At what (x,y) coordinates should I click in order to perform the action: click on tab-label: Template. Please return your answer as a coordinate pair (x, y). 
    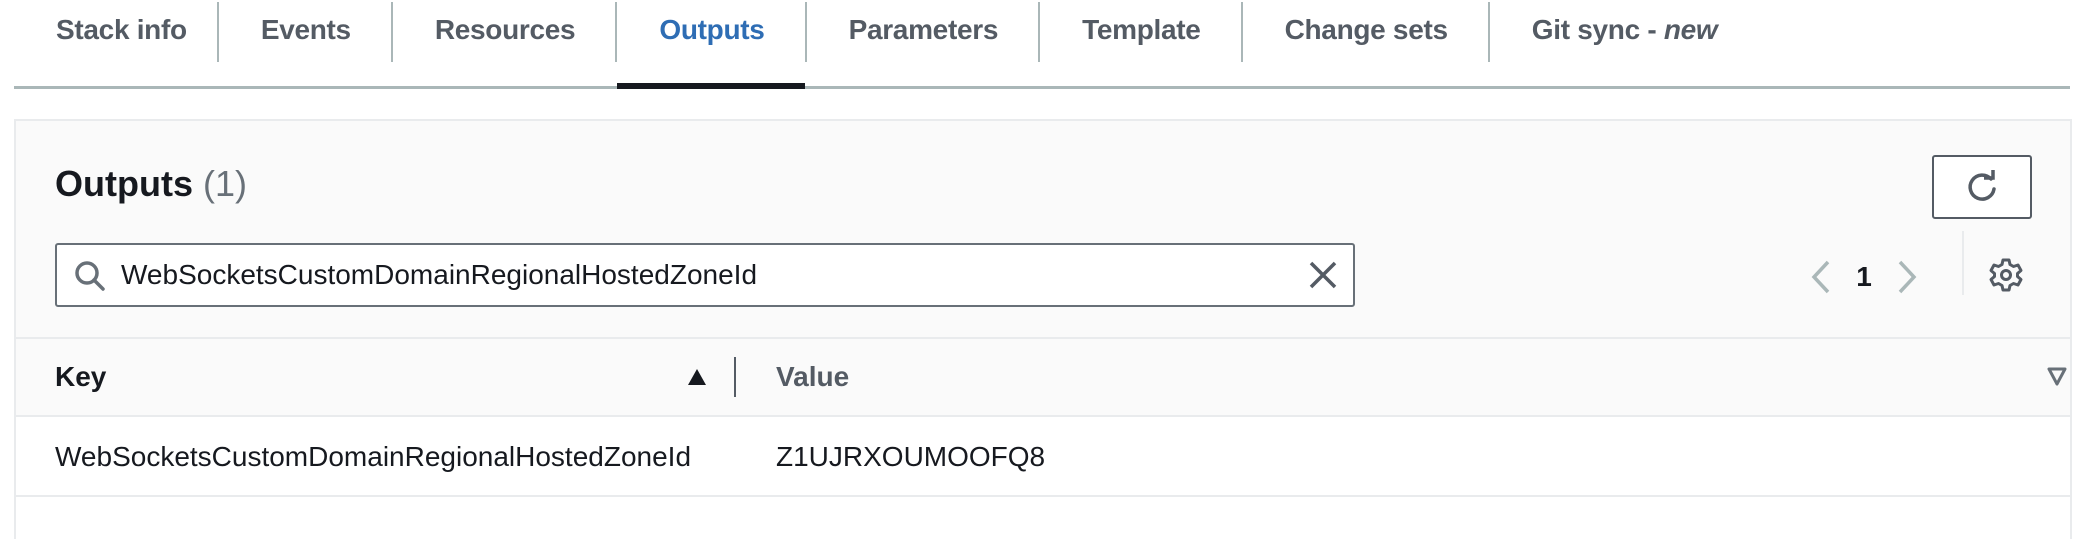
    Looking at the image, I should click on (1141, 29).